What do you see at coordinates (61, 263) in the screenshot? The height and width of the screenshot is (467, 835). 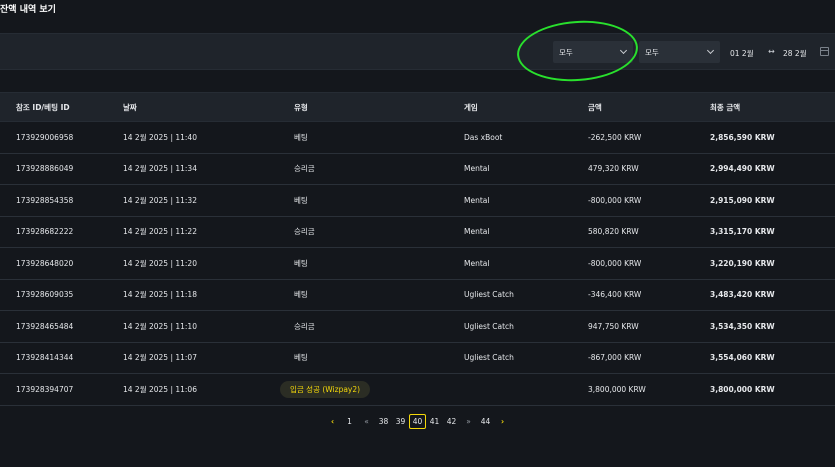 I see `cell-reference-id: 173928648020` at bounding box center [61, 263].